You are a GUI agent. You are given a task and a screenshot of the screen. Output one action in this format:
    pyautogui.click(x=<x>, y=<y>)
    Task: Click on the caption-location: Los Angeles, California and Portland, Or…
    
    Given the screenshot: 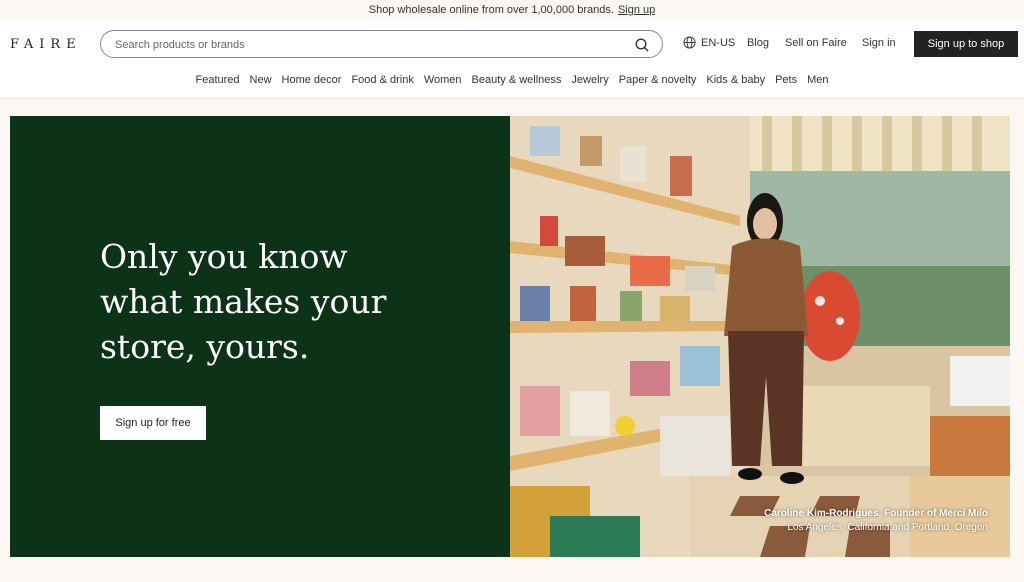 What is the action you would take?
    pyautogui.click(x=887, y=527)
    